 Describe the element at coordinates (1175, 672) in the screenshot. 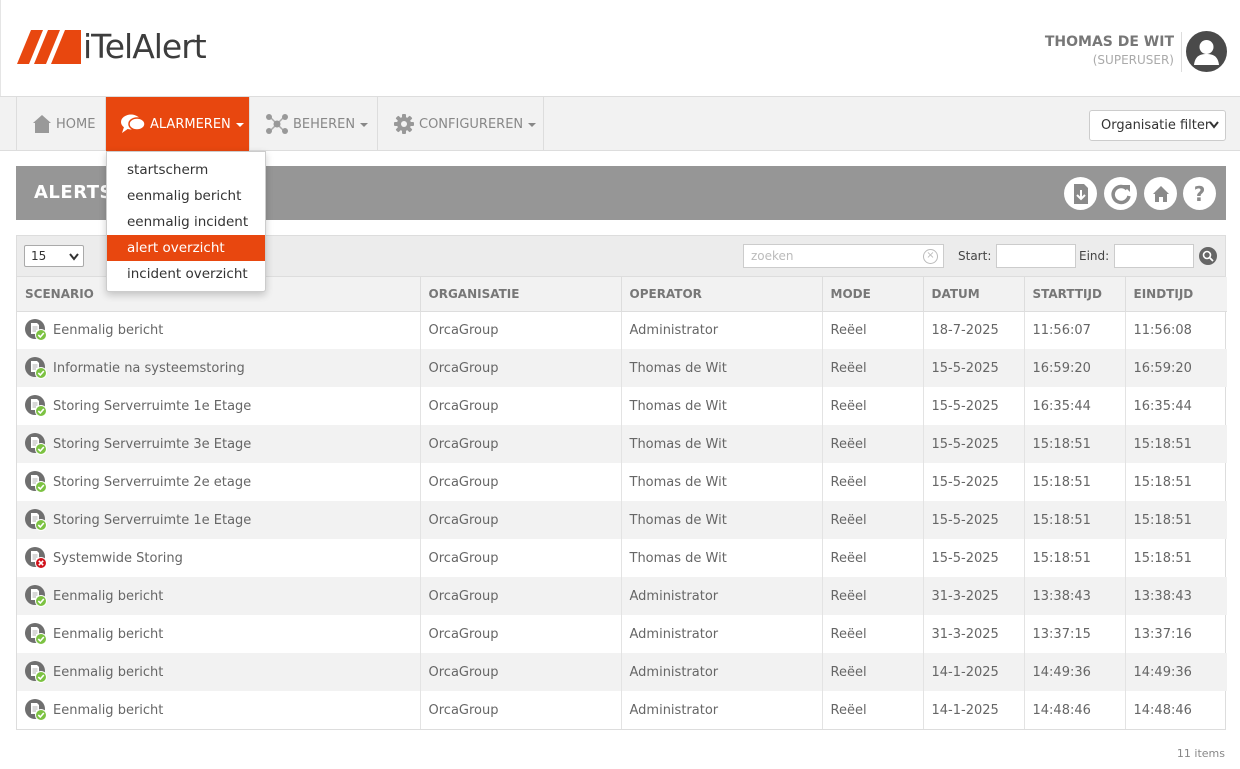

I see `cell-eindtijd: 14:49:36` at that location.